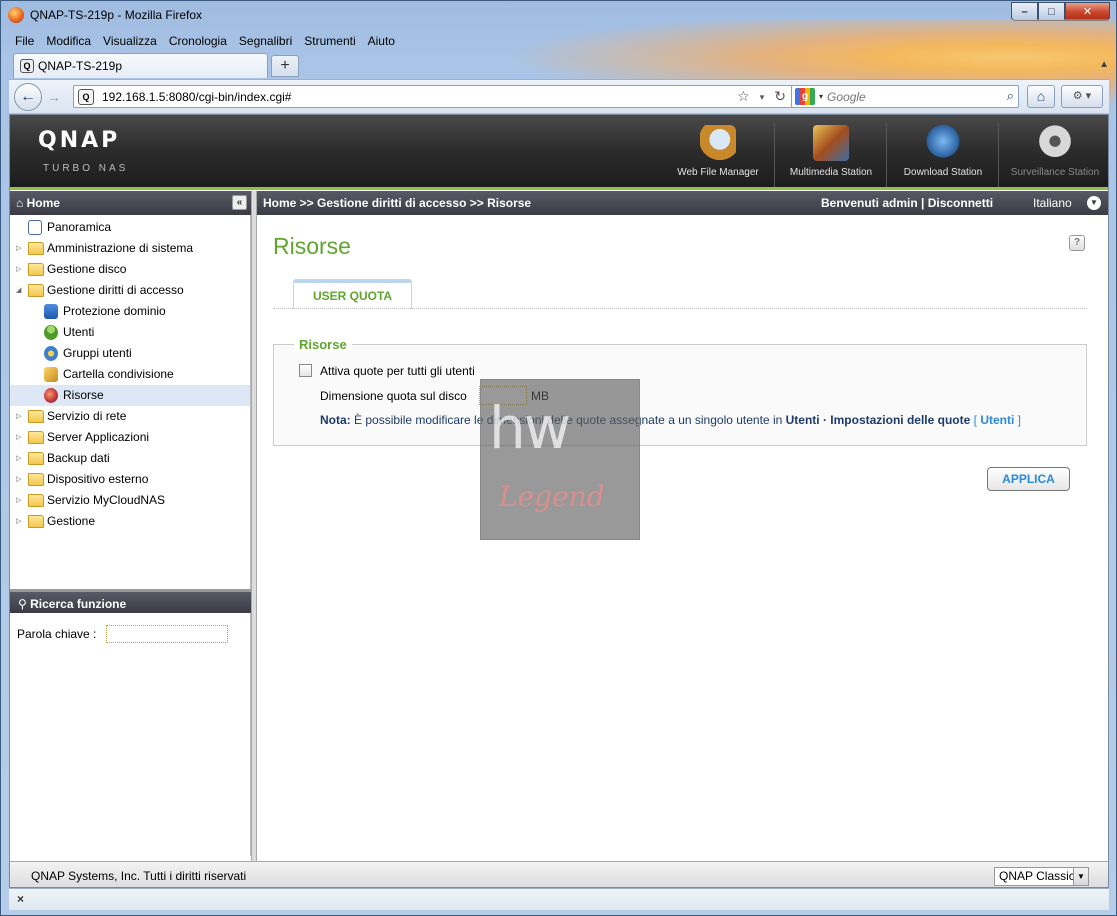 The height and width of the screenshot is (916, 1117). What do you see at coordinates (943, 143) in the screenshot?
I see `download-station-icon` at bounding box center [943, 143].